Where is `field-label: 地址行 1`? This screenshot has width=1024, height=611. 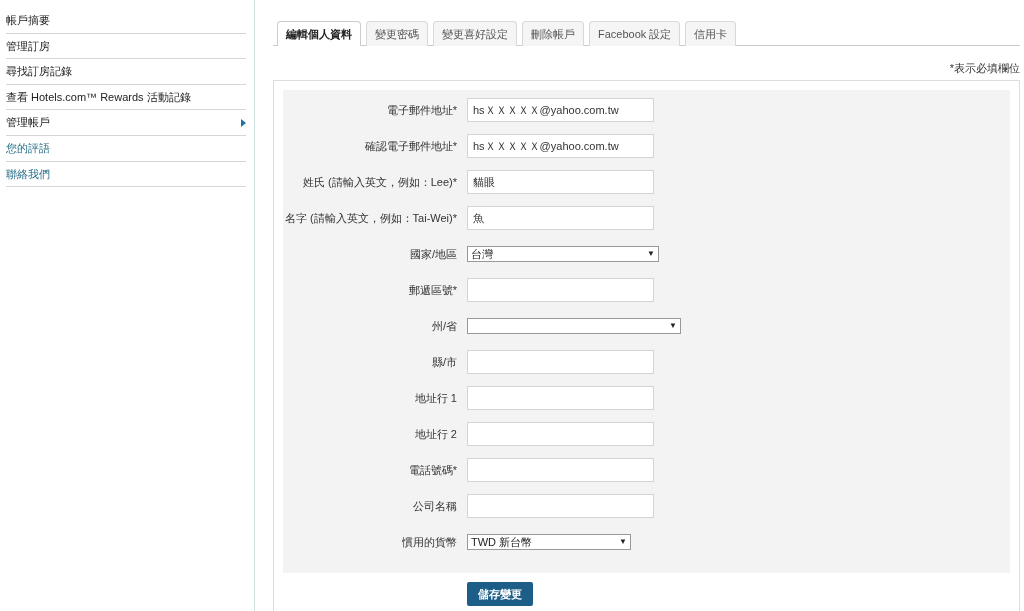
field-label: 地址行 1 is located at coordinates (435, 398).